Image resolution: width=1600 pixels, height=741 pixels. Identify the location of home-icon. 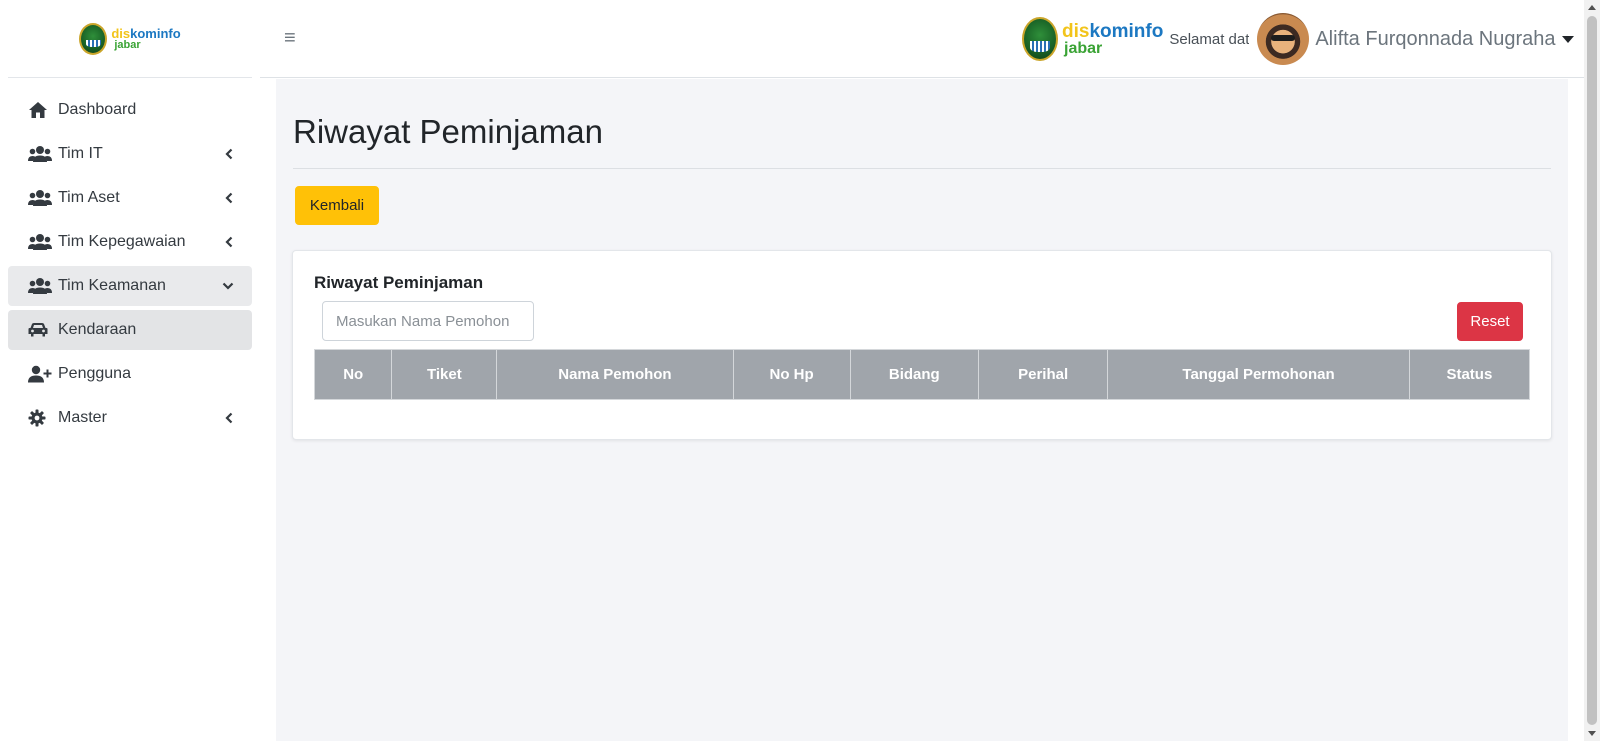
(43, 110).